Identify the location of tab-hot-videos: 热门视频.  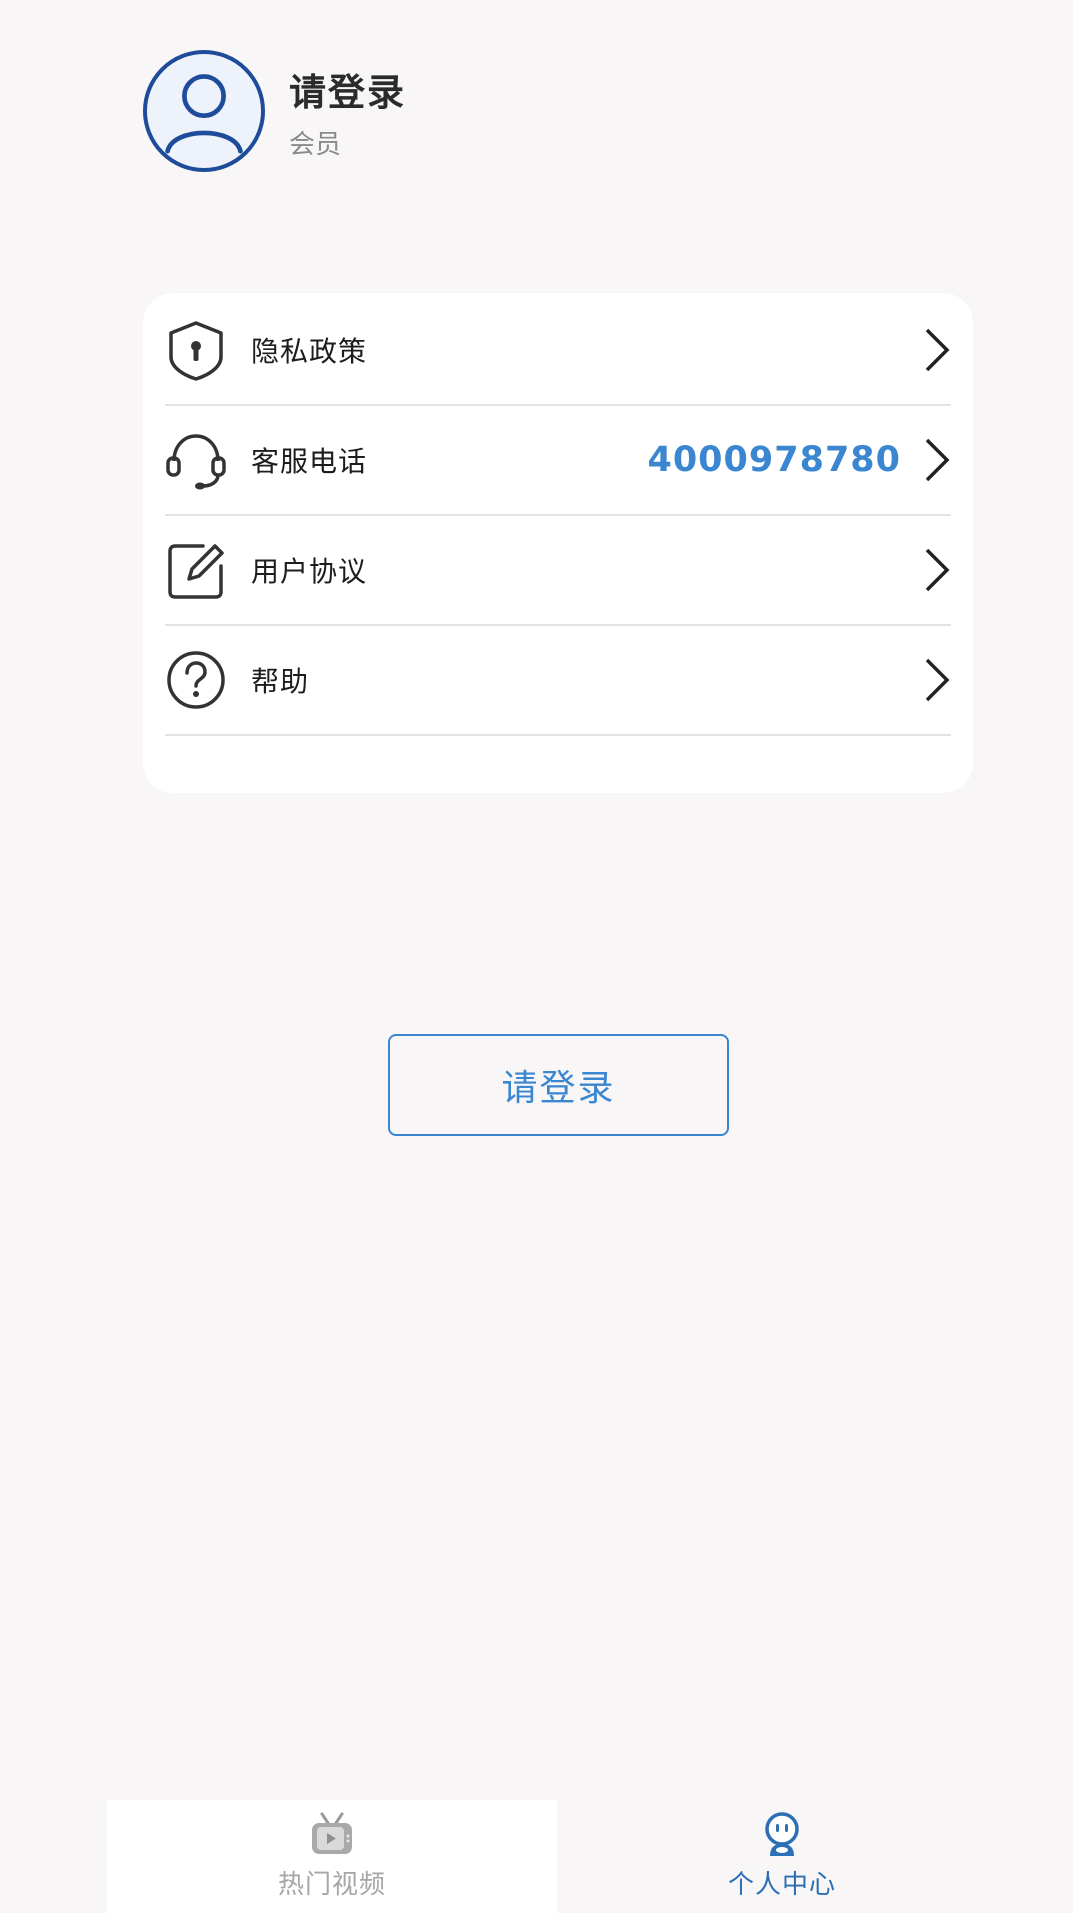
(332, 1856).